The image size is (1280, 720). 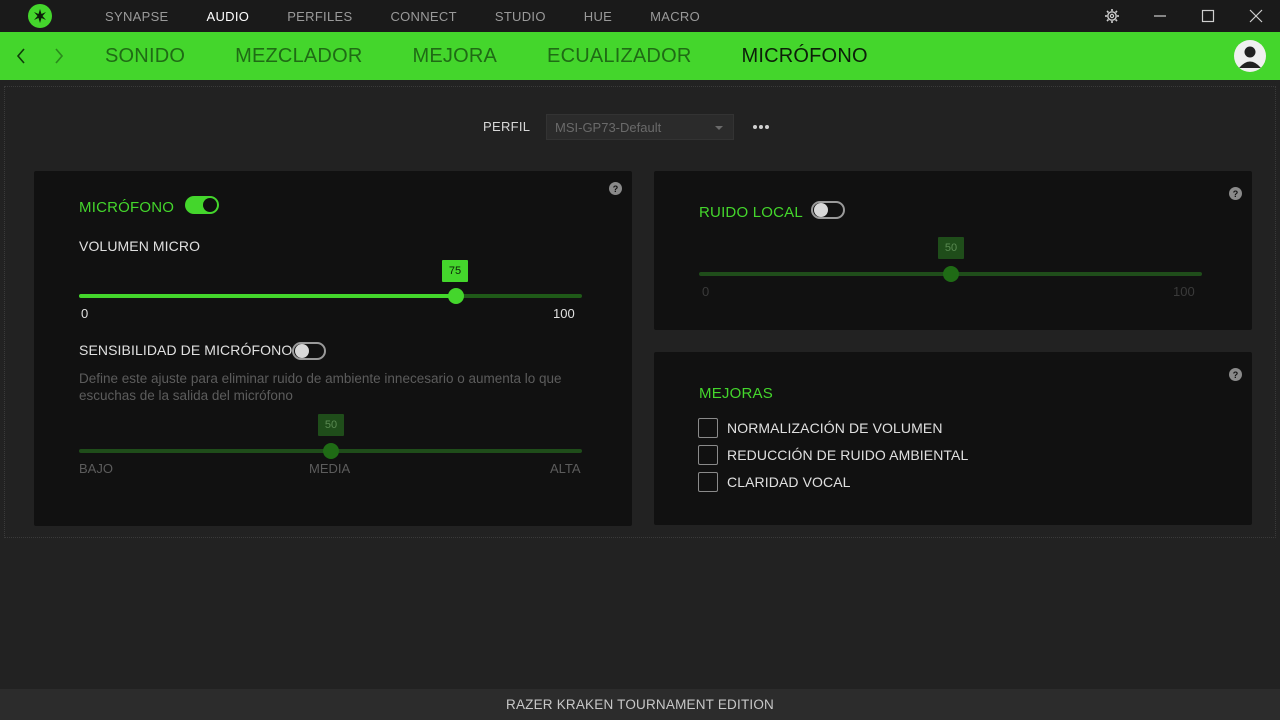 I want to click on maximize-icon, so click(x=1208, y=16).